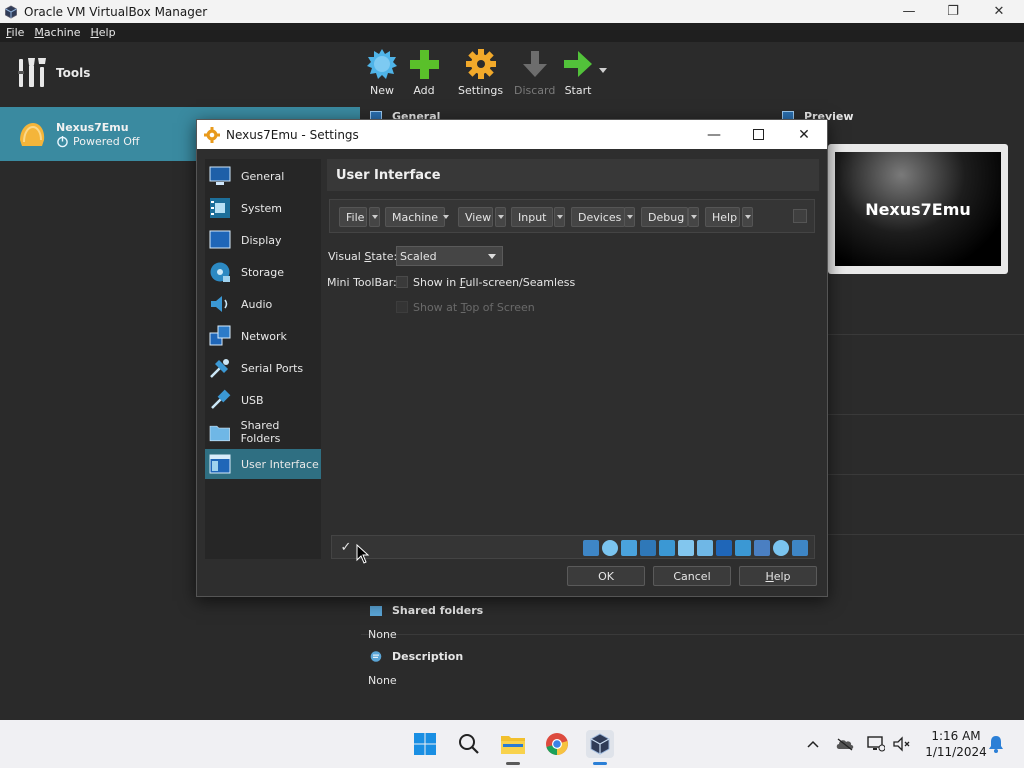 Image resolution: width=1024 pixels, height=768 pixels. Describe the element at coordinates (781, 548) in the screenshot. I see `mouse-indicator-icon` at that location.